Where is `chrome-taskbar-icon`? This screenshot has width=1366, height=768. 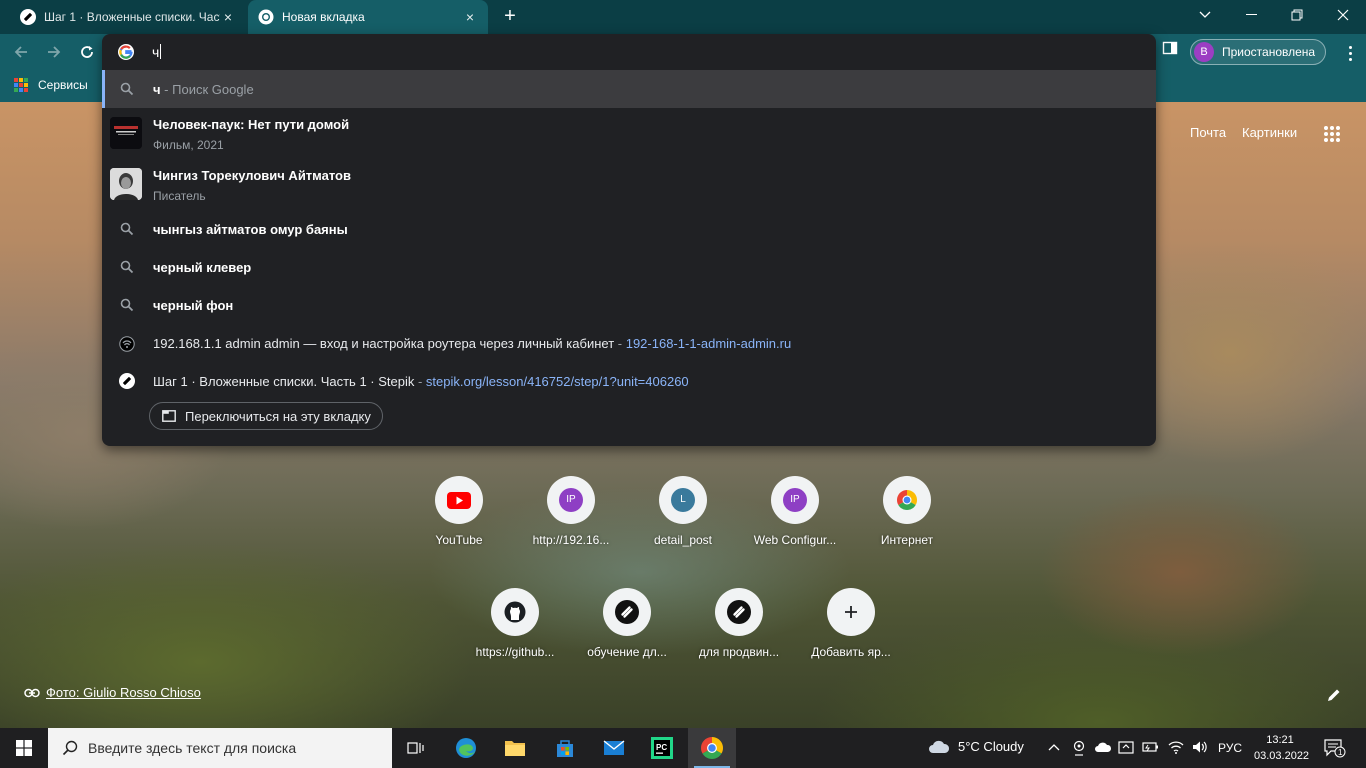 chrome-taskbar-icon is located at coordinates (712, 748).